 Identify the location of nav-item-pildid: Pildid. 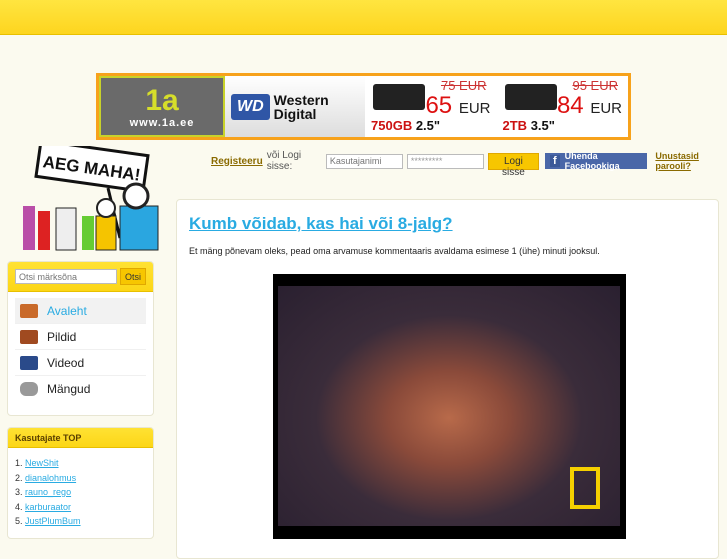
(80, 337).